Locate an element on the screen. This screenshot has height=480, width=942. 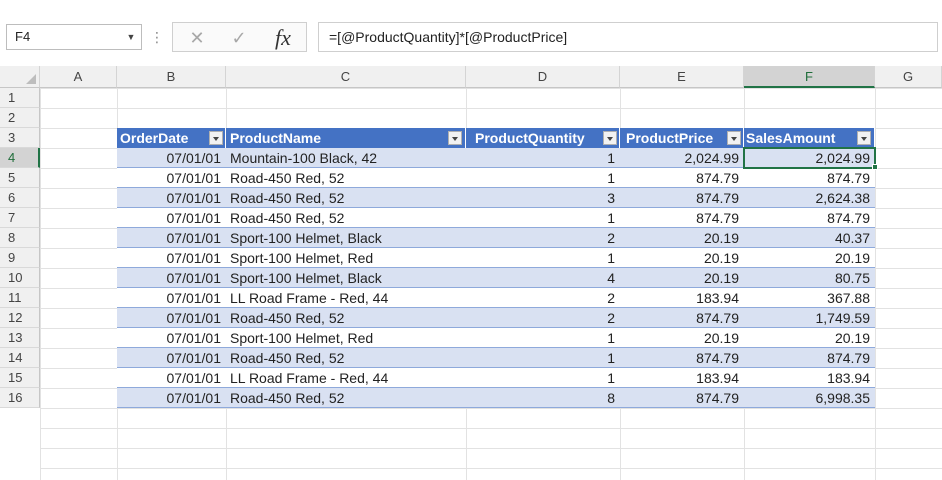
cell-productname: LL Road Frame - Red, 44 is located at coordinates (346, 298).